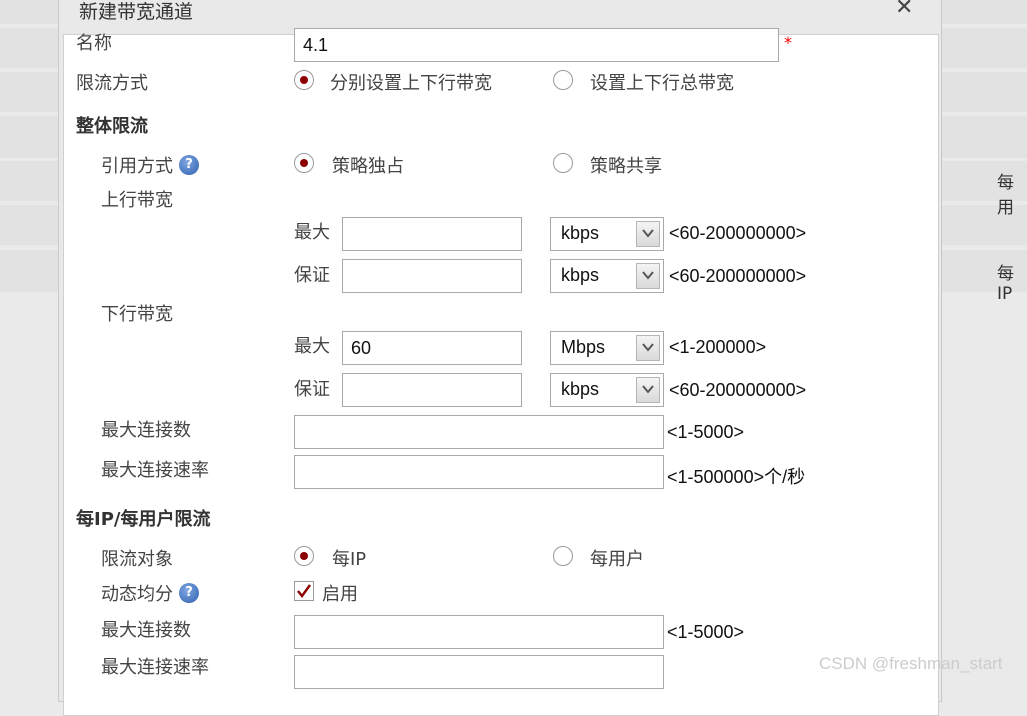  Describe the element at coordinates (607, 276) in the screenshot. I see `upstream-guarantee-unit-select: kbps` at that location.